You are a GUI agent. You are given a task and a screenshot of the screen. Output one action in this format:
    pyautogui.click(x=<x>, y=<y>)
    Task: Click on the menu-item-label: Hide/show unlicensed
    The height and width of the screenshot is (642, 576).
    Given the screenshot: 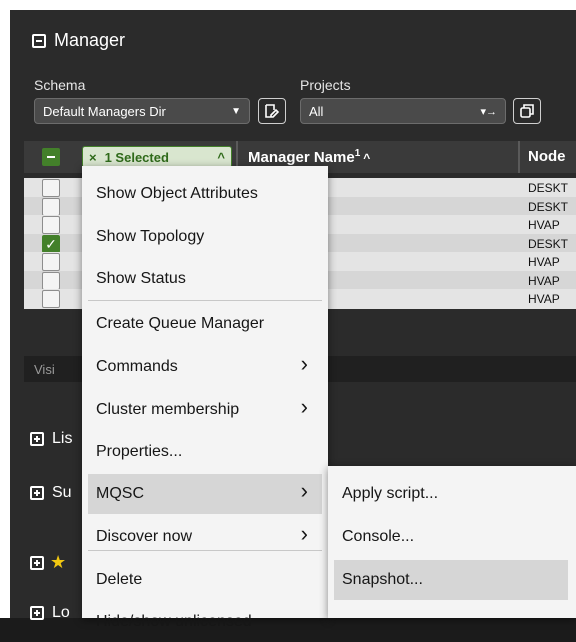 What is the action you would take?
    pyautogui.click(x=174, y=621)
    